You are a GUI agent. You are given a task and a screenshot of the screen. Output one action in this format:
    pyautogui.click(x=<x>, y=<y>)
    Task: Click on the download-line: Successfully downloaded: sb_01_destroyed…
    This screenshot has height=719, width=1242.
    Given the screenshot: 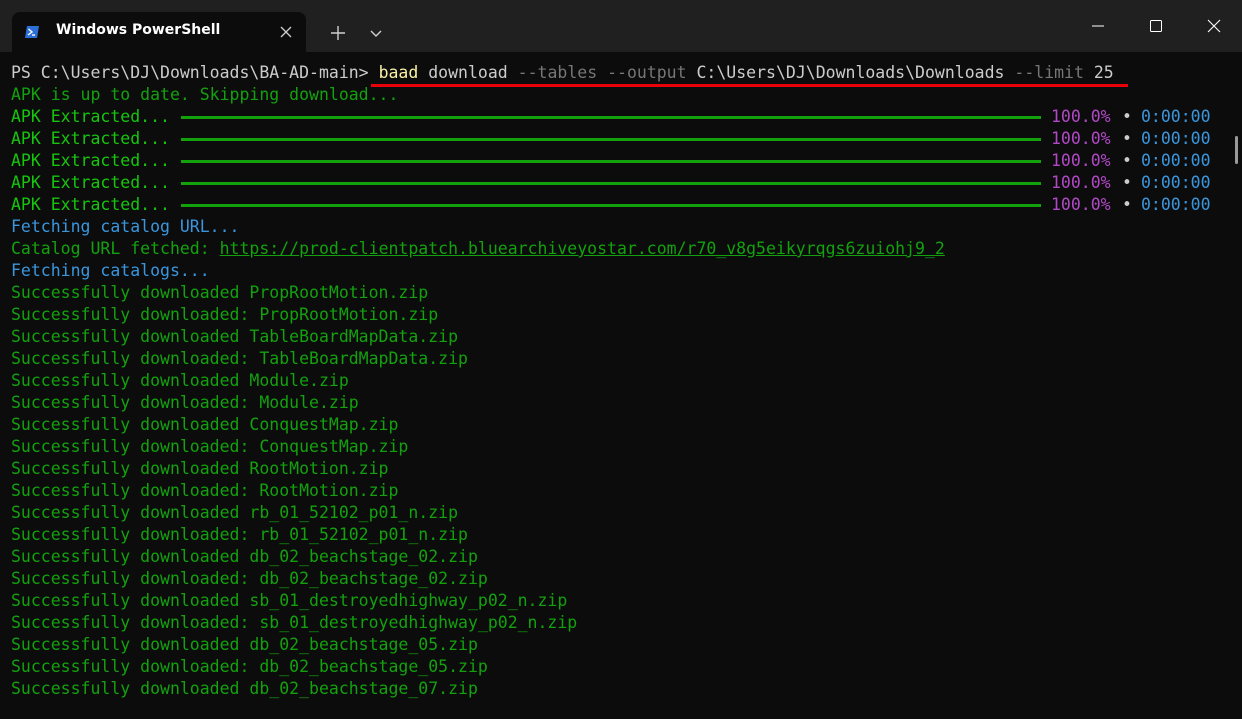 What is the action you would take?
    pyautogui.click(x=294, y=622)
    